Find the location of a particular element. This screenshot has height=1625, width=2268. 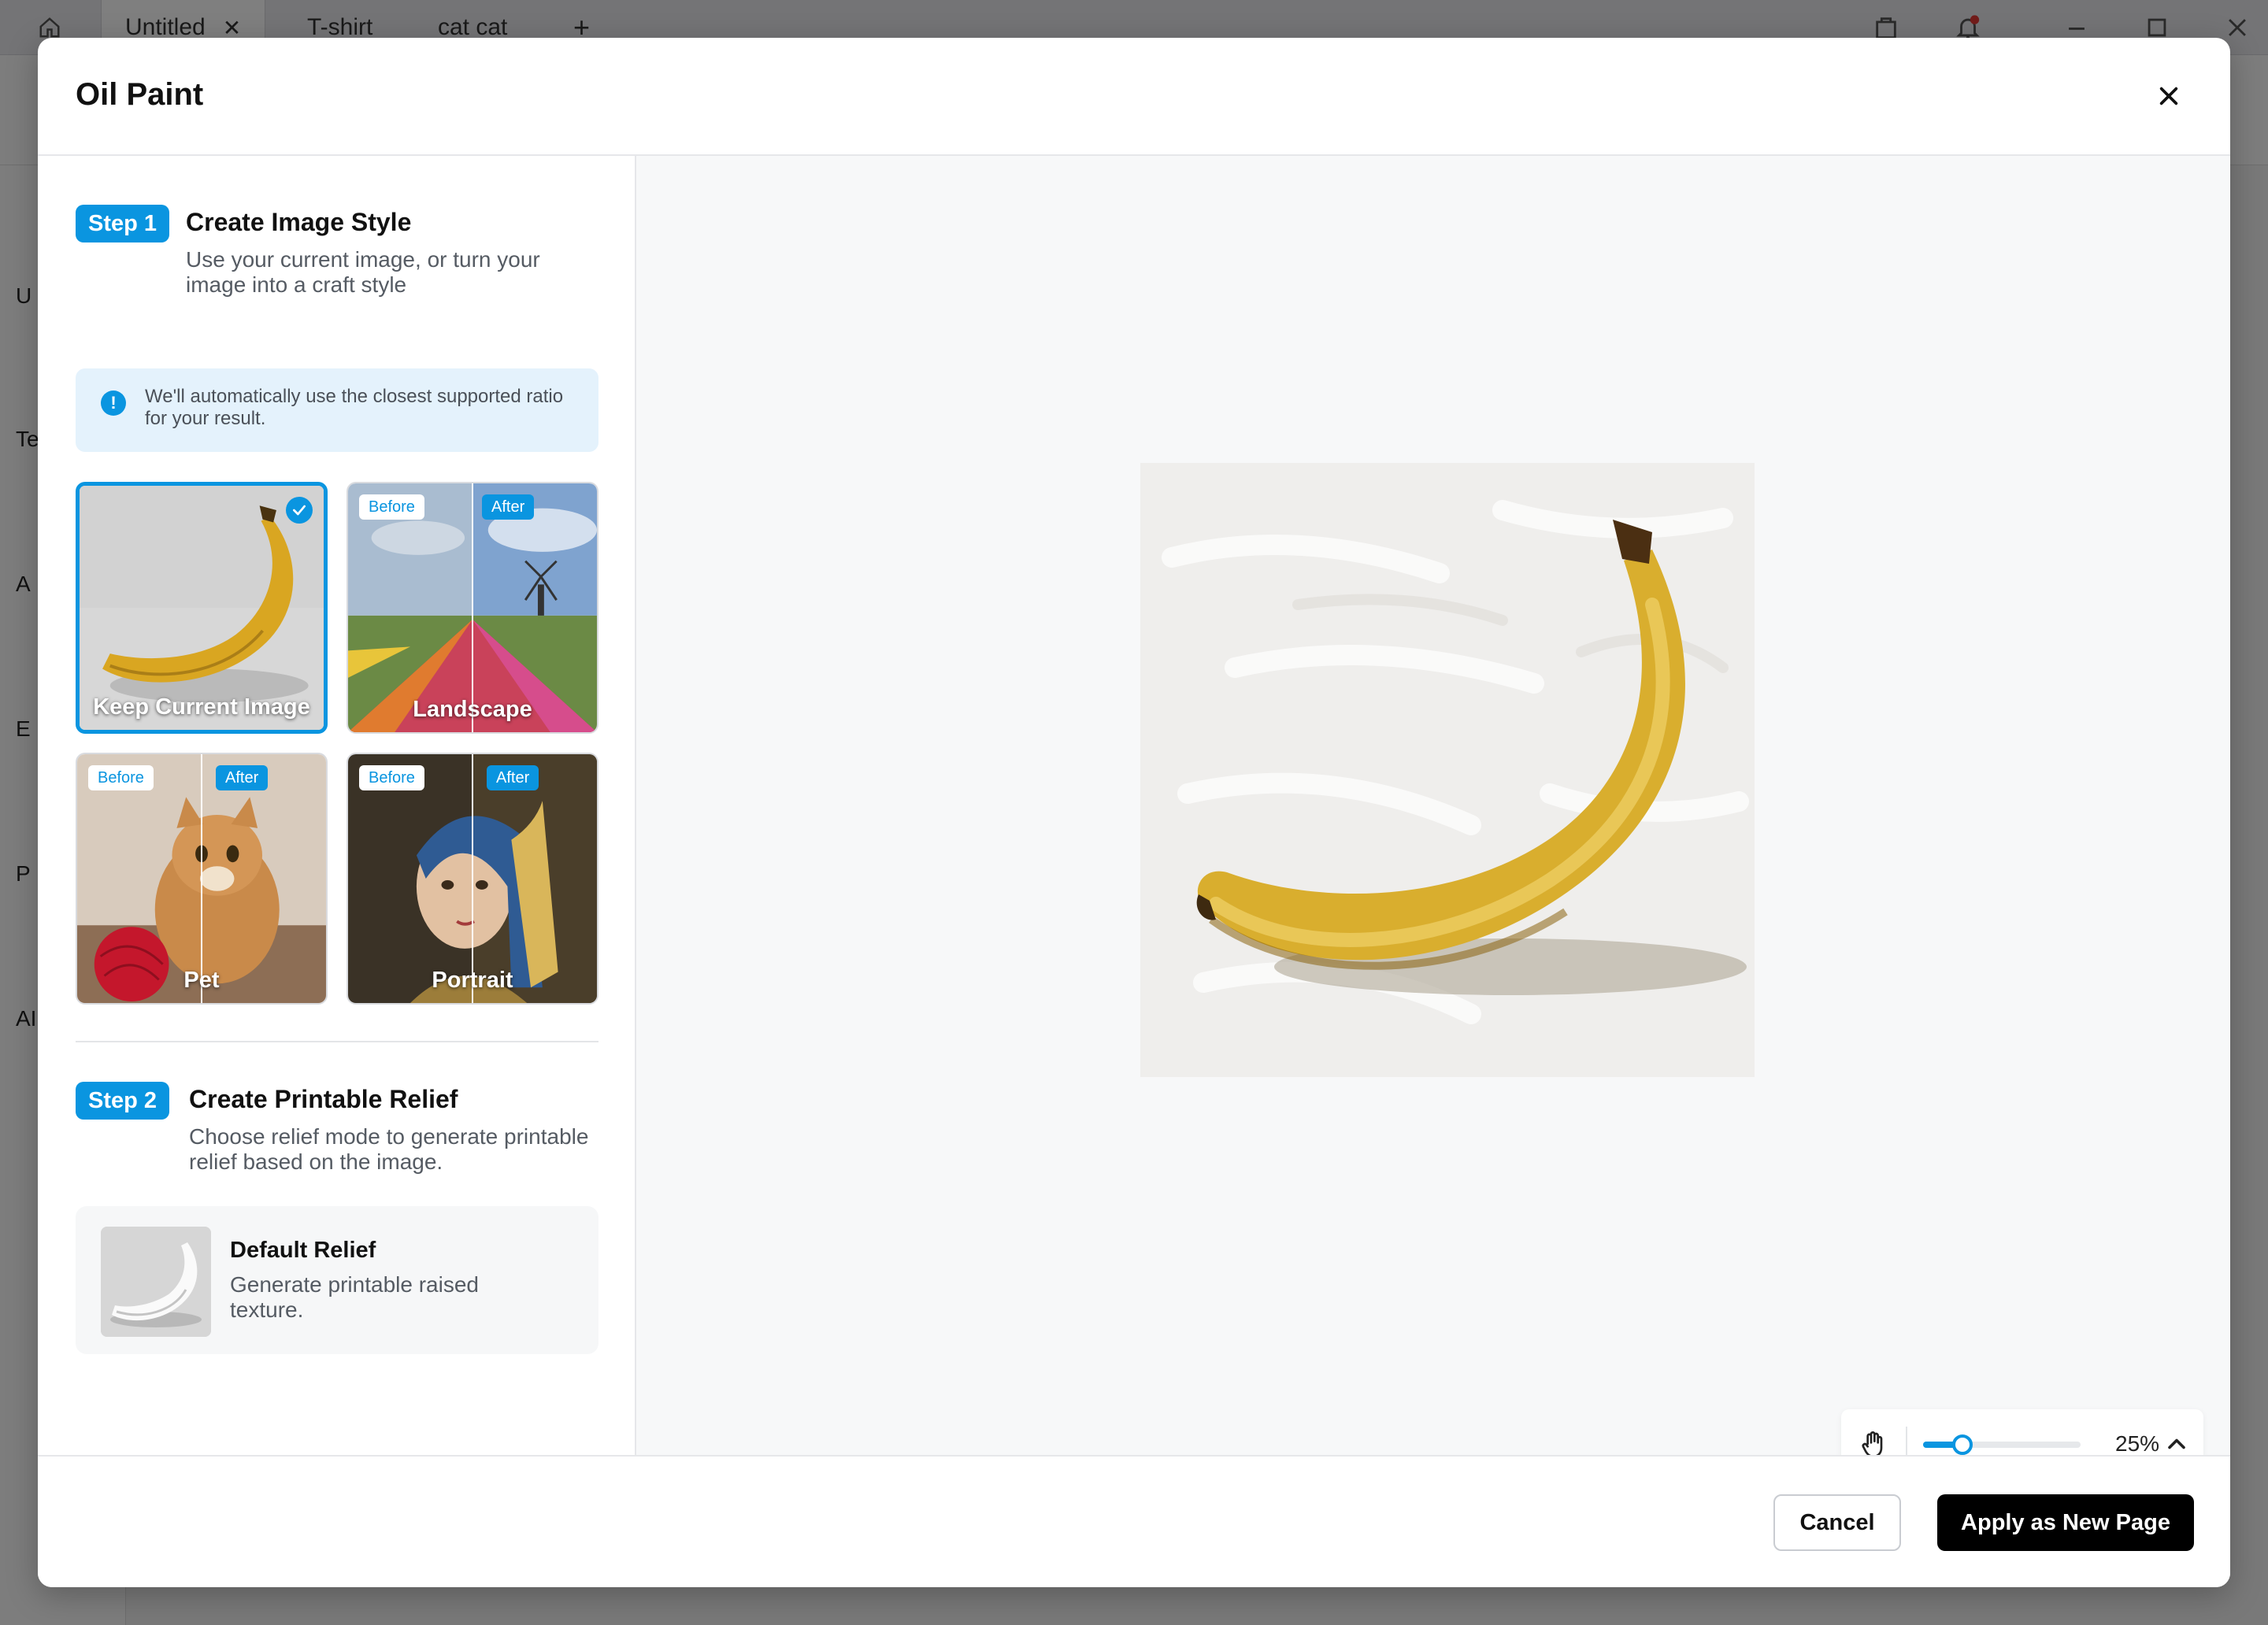

dialog-footer: Cancel Apply as New Page is located at coordinates (1134, 1521).